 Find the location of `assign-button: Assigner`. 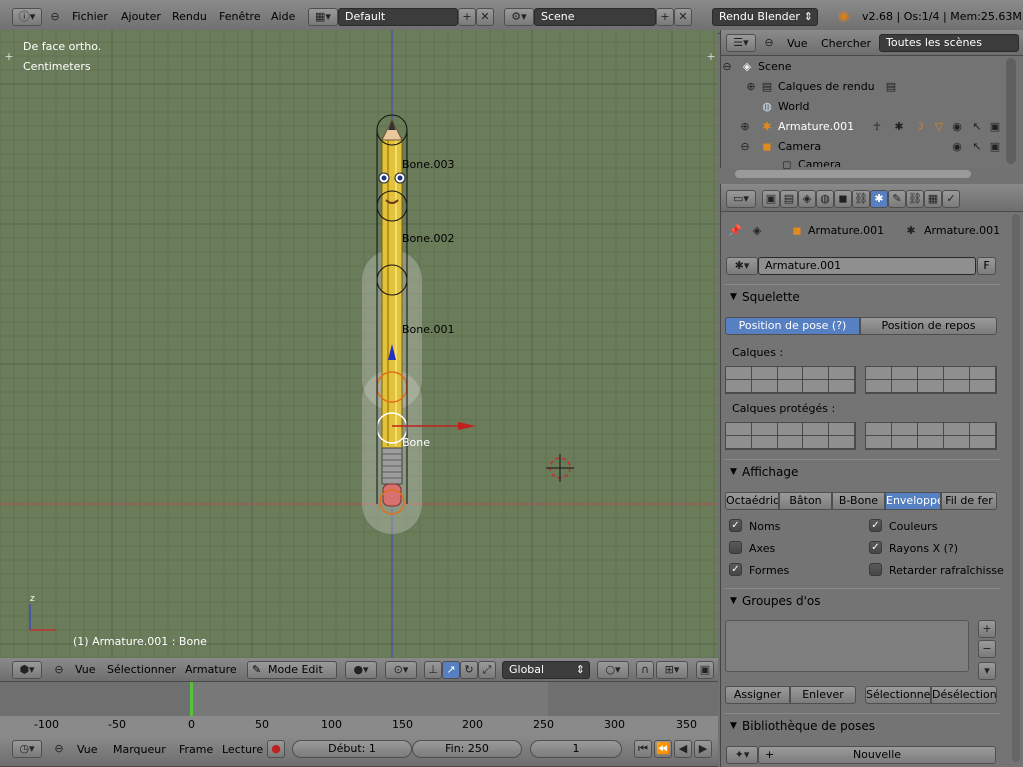

assign-button: Assigner is located at coordinates (757, 695).